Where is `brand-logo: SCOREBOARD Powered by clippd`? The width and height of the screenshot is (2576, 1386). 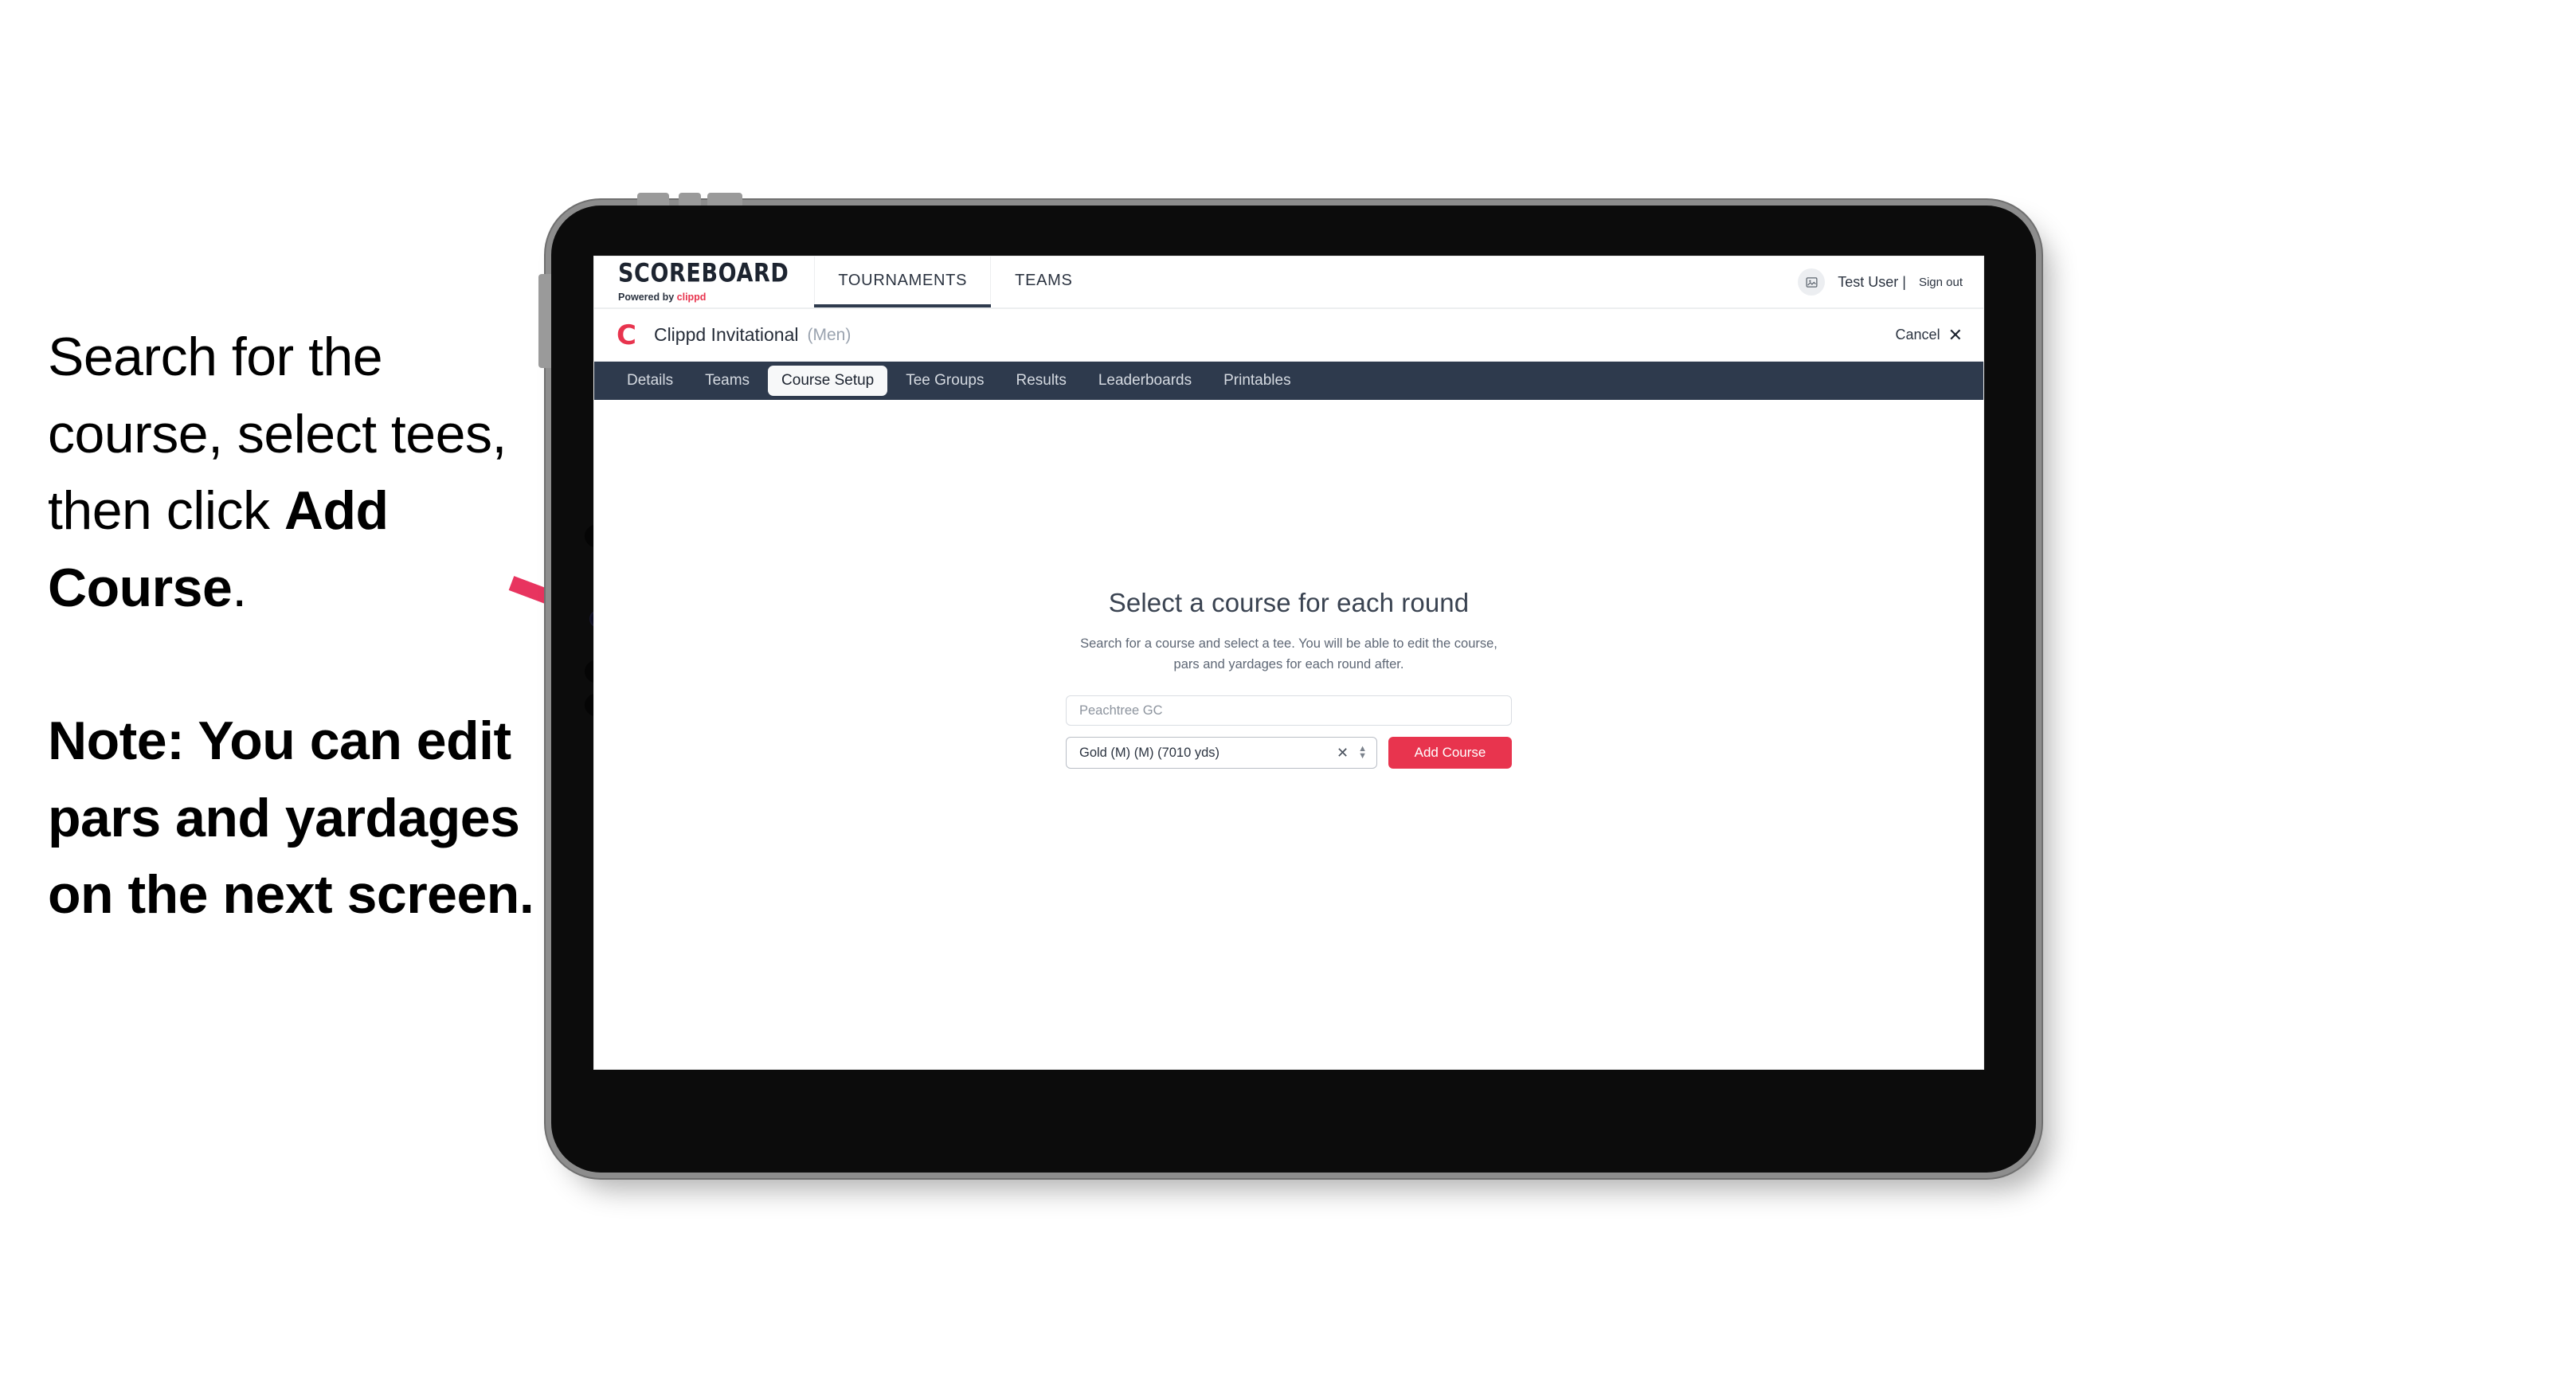 brand-logo: SCOREBOARD Powered by clippd is located at coordinates (704, 281).